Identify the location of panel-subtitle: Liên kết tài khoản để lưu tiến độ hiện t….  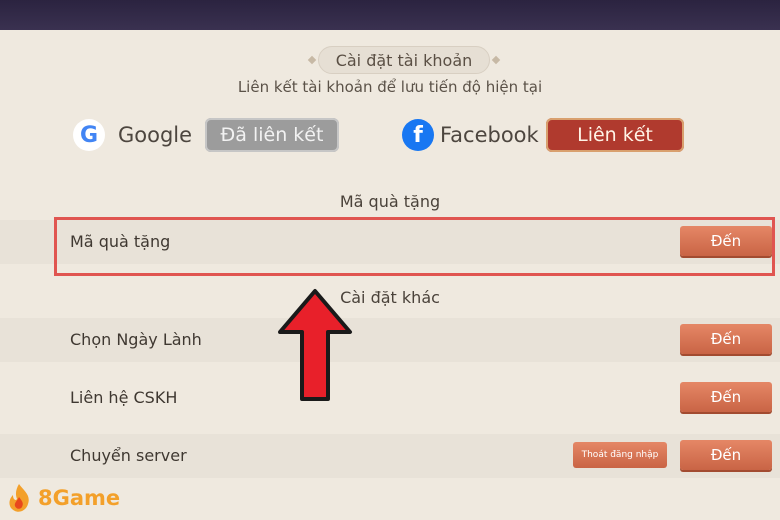
(390, 87).